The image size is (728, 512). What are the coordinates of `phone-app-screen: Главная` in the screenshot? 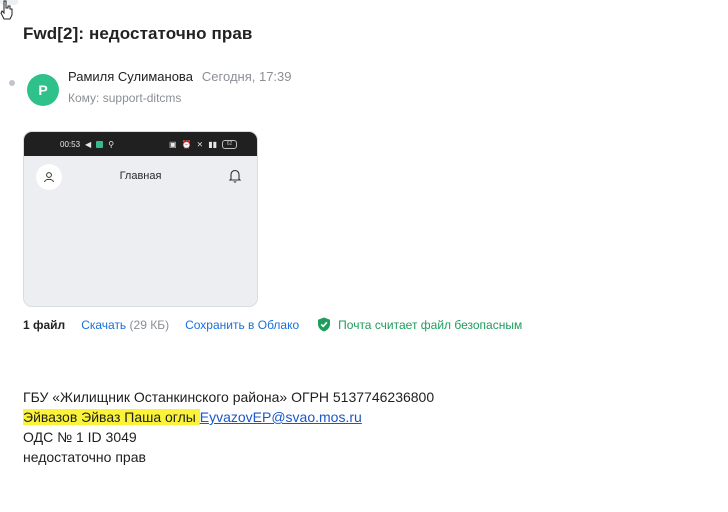 It's located at (140, 231).